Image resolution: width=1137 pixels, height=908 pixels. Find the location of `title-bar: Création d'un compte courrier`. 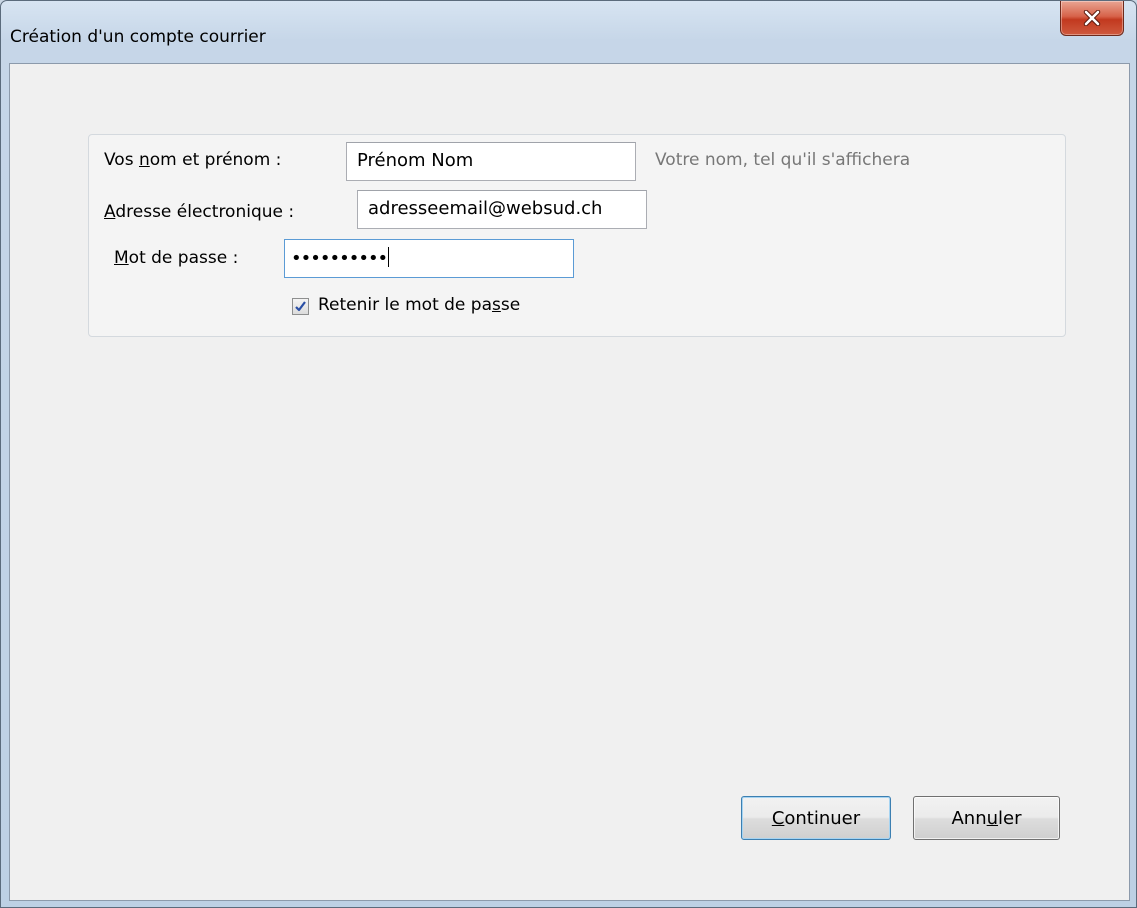

title-bar: Création d'un compte courrier is located at coordinates (568, 32).